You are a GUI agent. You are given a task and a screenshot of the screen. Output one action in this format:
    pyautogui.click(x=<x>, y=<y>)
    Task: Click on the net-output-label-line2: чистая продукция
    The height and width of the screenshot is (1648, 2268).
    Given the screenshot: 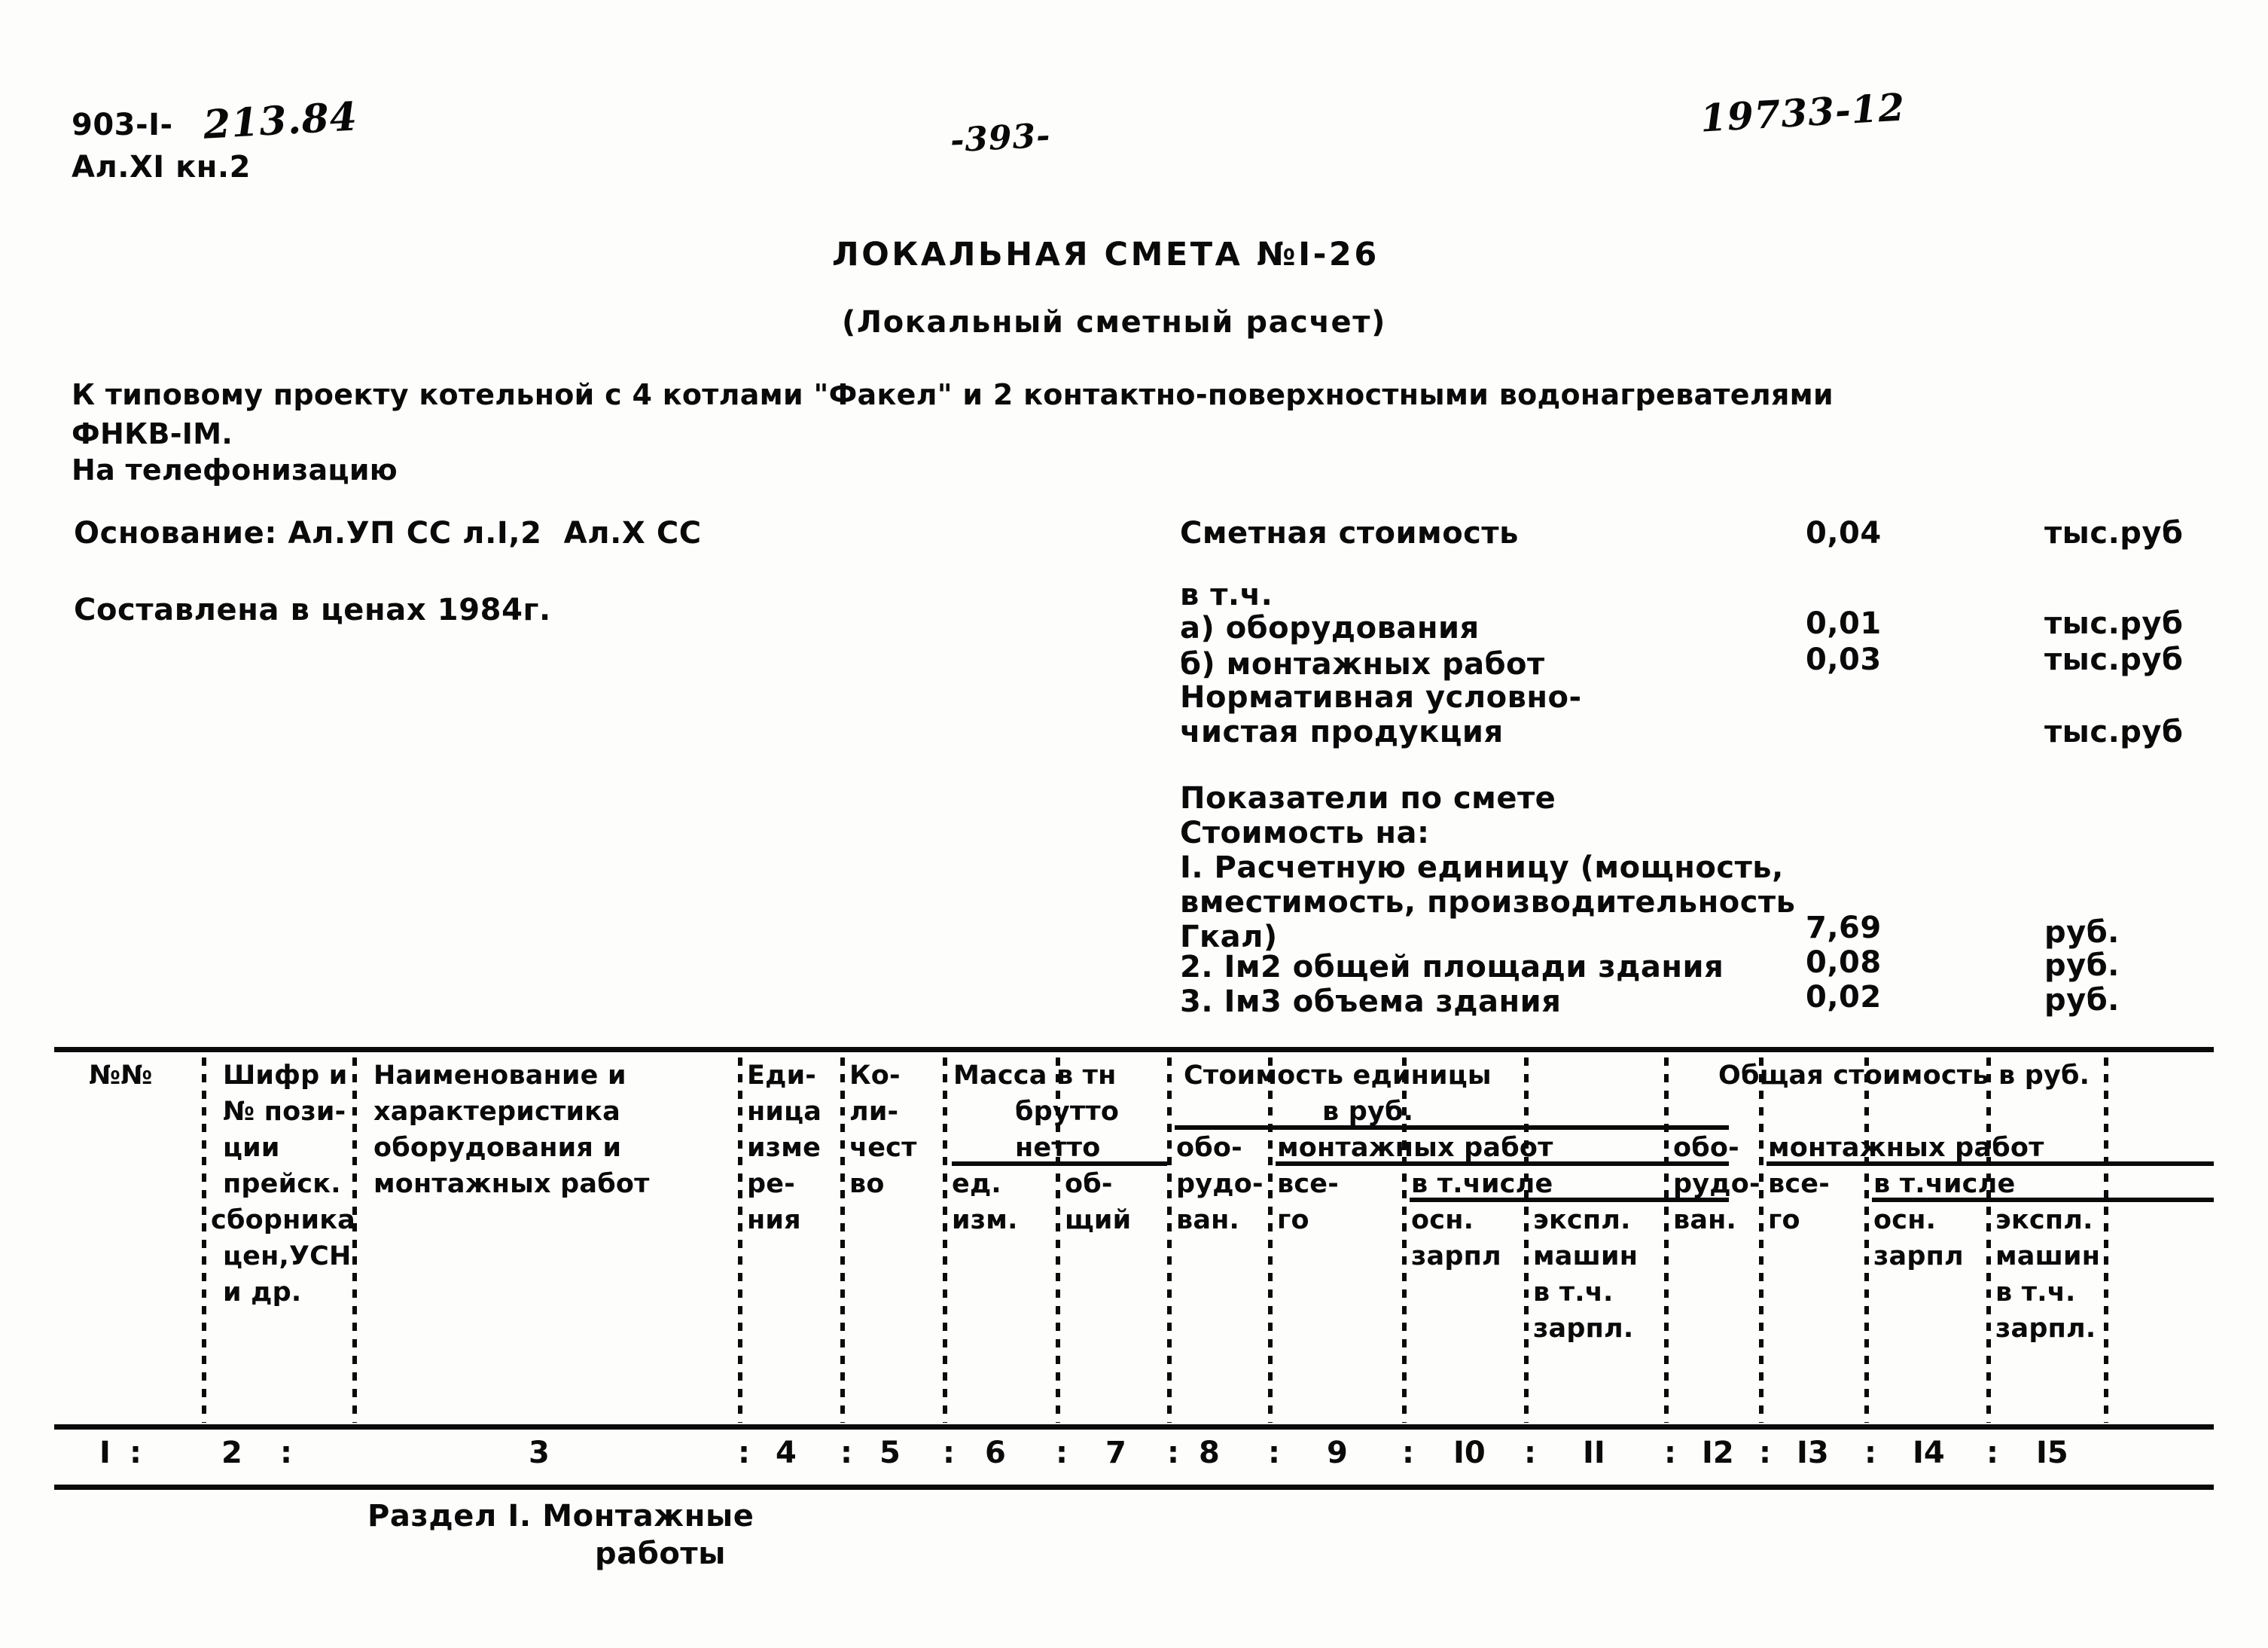 What is the action you would take?
    pyautogui.click(x=1342, y=732)
    